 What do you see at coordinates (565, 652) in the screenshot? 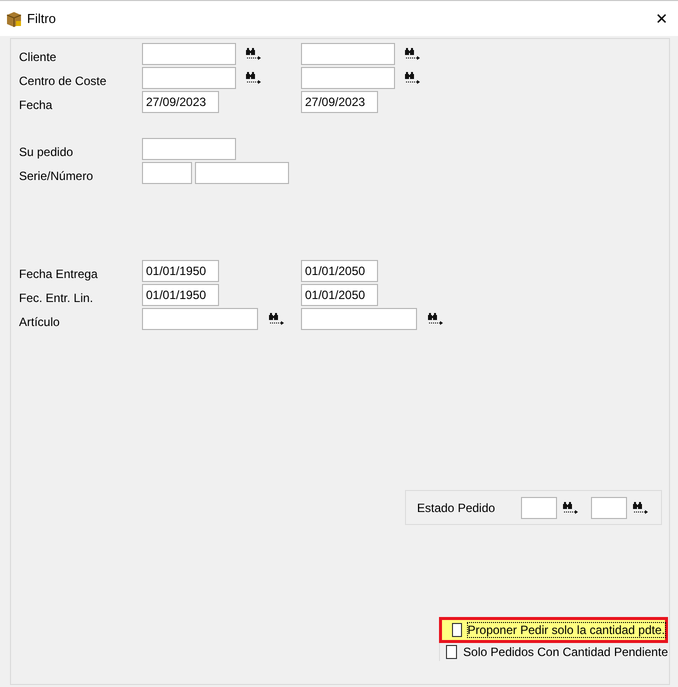
I see `checkbox-label: Solo Pedidos Con Cantidad Pendiente` at bounding box center [565, 652].